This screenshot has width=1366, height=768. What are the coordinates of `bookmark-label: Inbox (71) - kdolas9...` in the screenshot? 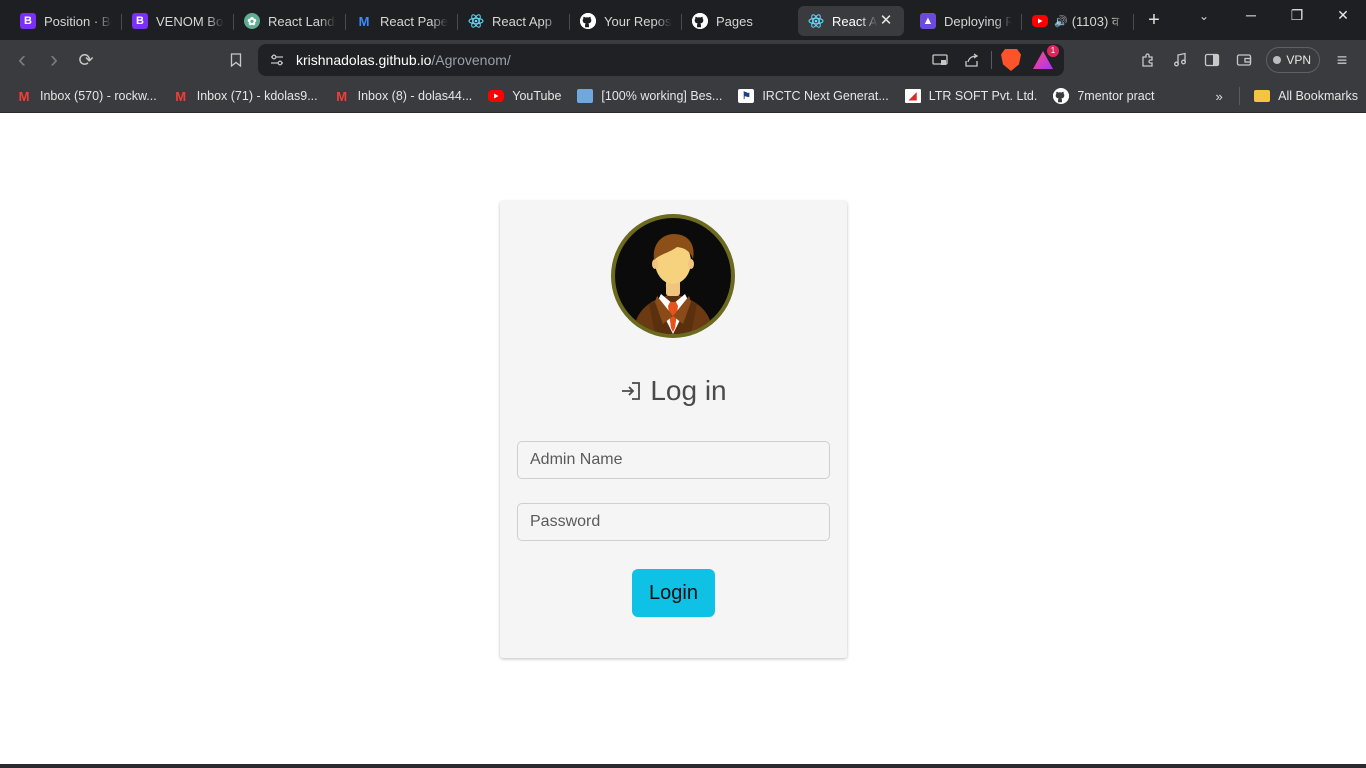 It's located at (257, 96).